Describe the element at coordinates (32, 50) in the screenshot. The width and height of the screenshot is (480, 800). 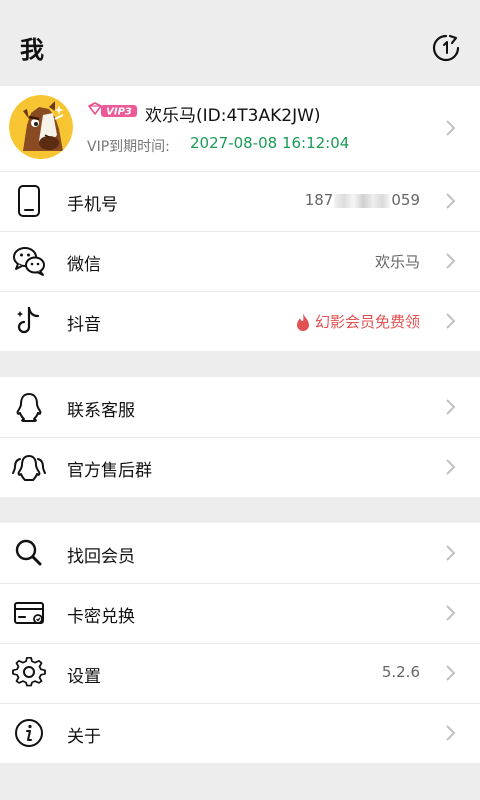
I see `page-title: 我` at that location.